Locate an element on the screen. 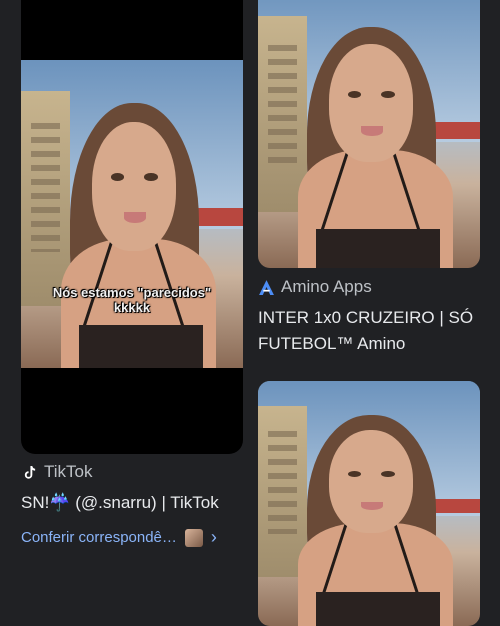 Image resolution: width=500 pixels, height=626 pixels. see-matches-link: Conferir correspondê… › is located at coordinates (119, 537).